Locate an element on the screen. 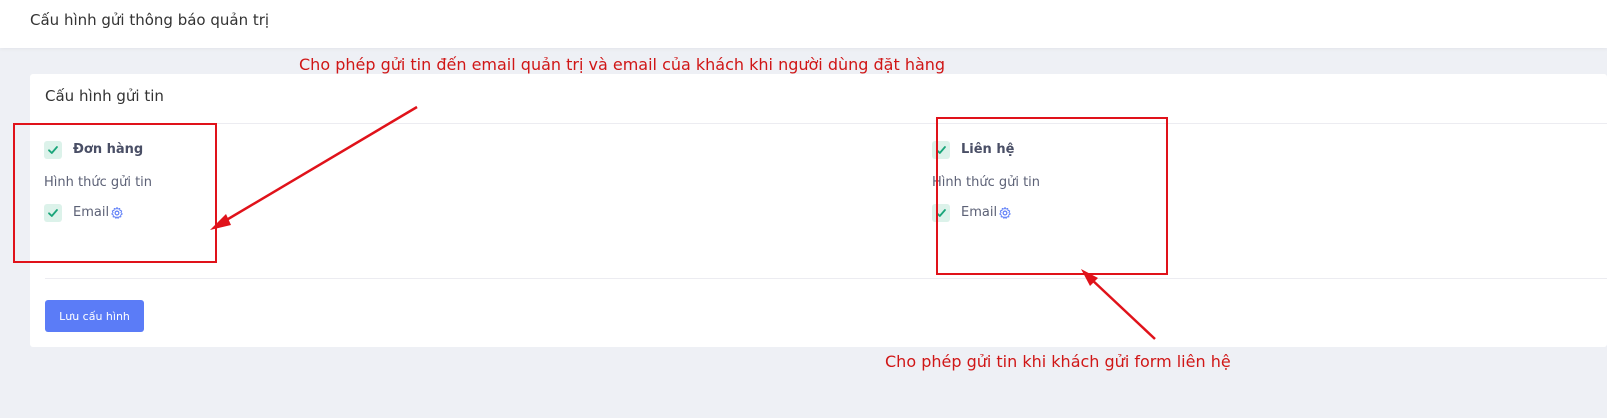  order-arrow-head is located at coordinates (220, 222).